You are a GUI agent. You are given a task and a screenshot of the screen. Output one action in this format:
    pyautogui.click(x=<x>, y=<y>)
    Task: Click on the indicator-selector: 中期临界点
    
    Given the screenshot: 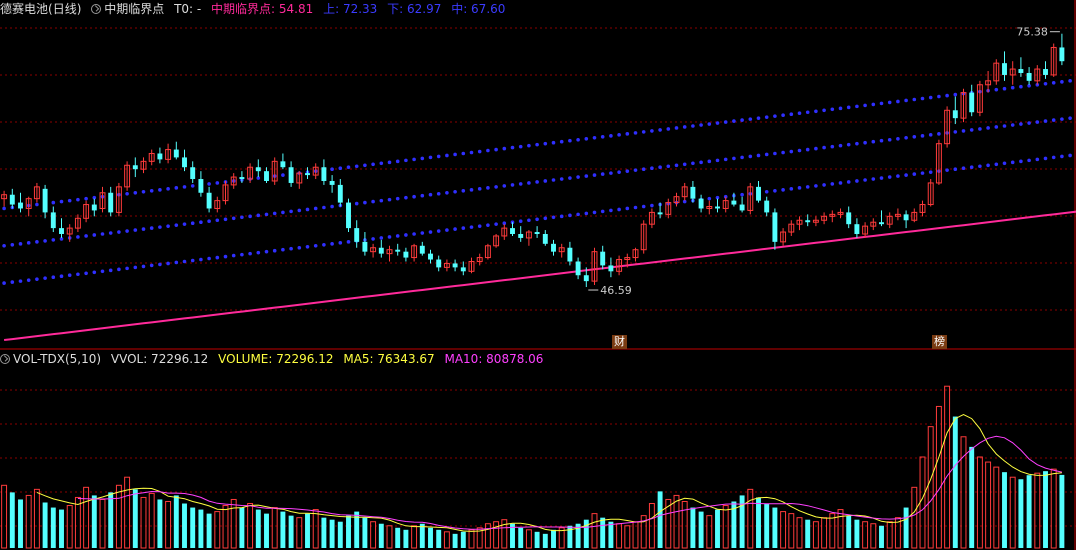 What is the action you would take?
    pyautogui.click(x=129, y=9)
    